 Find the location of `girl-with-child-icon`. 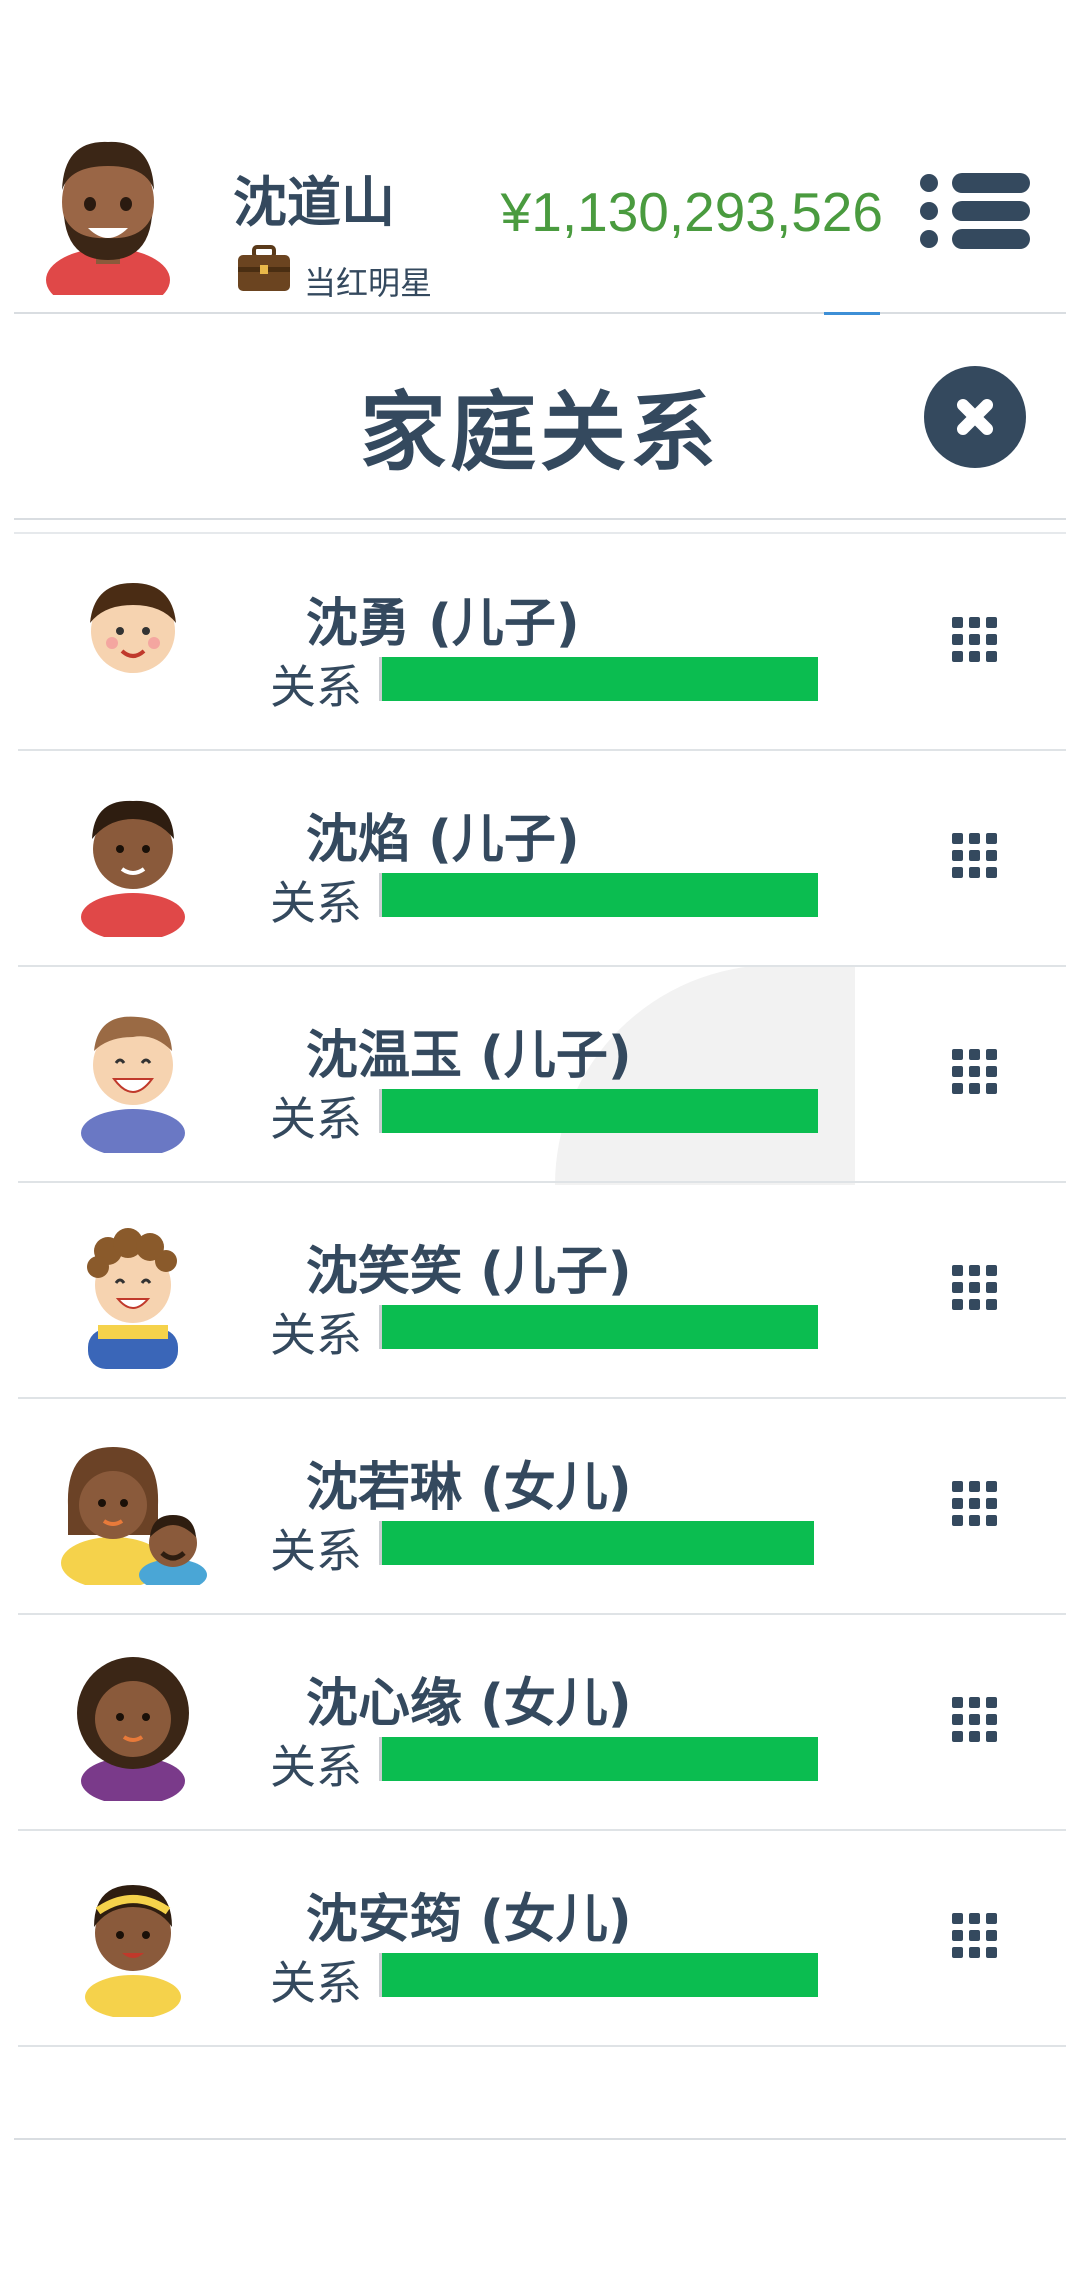

girl-with-child-icon is located at coordinates (134, 1516).